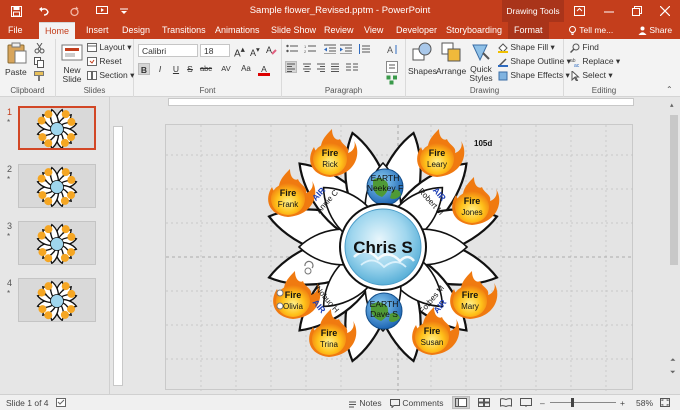 The image size is (680, 410). I want to click on zoom-slider, so click(583, 402).